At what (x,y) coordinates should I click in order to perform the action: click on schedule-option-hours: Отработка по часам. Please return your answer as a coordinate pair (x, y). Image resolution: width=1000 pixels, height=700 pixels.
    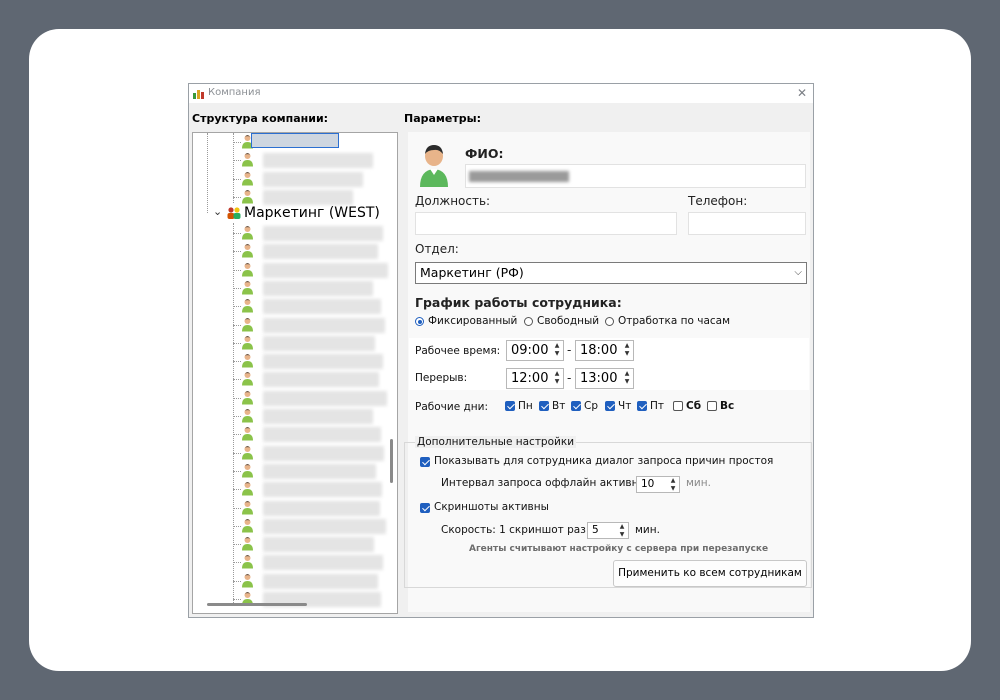
    Looking at the image, I should click on (674, 321).